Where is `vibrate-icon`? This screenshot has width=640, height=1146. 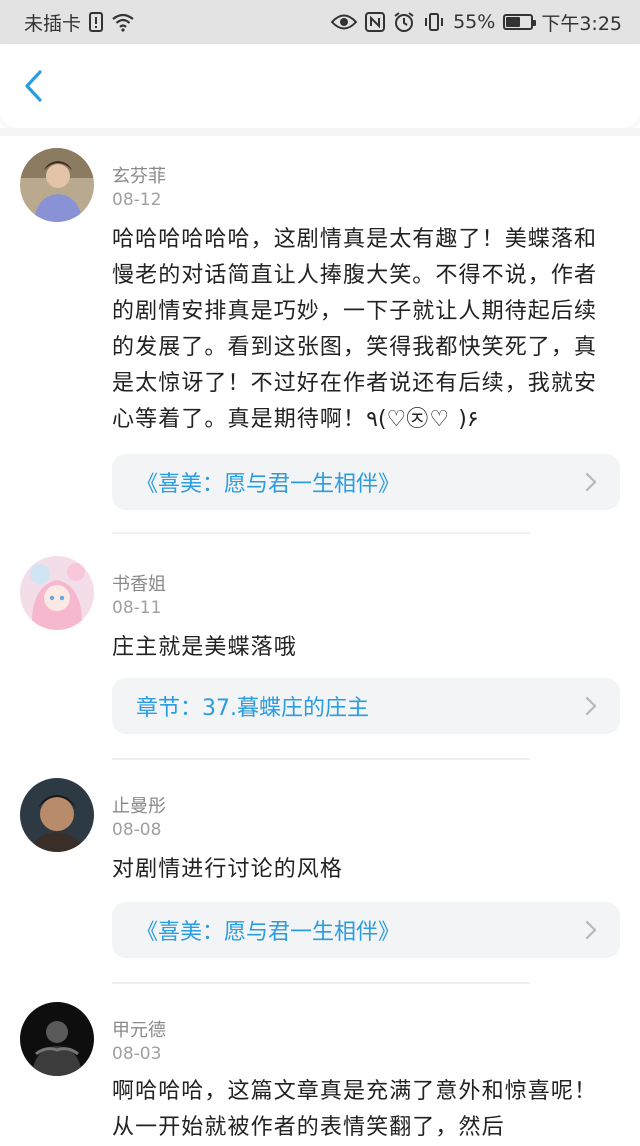
vibrate-icon is located at coordinates (434, 22).